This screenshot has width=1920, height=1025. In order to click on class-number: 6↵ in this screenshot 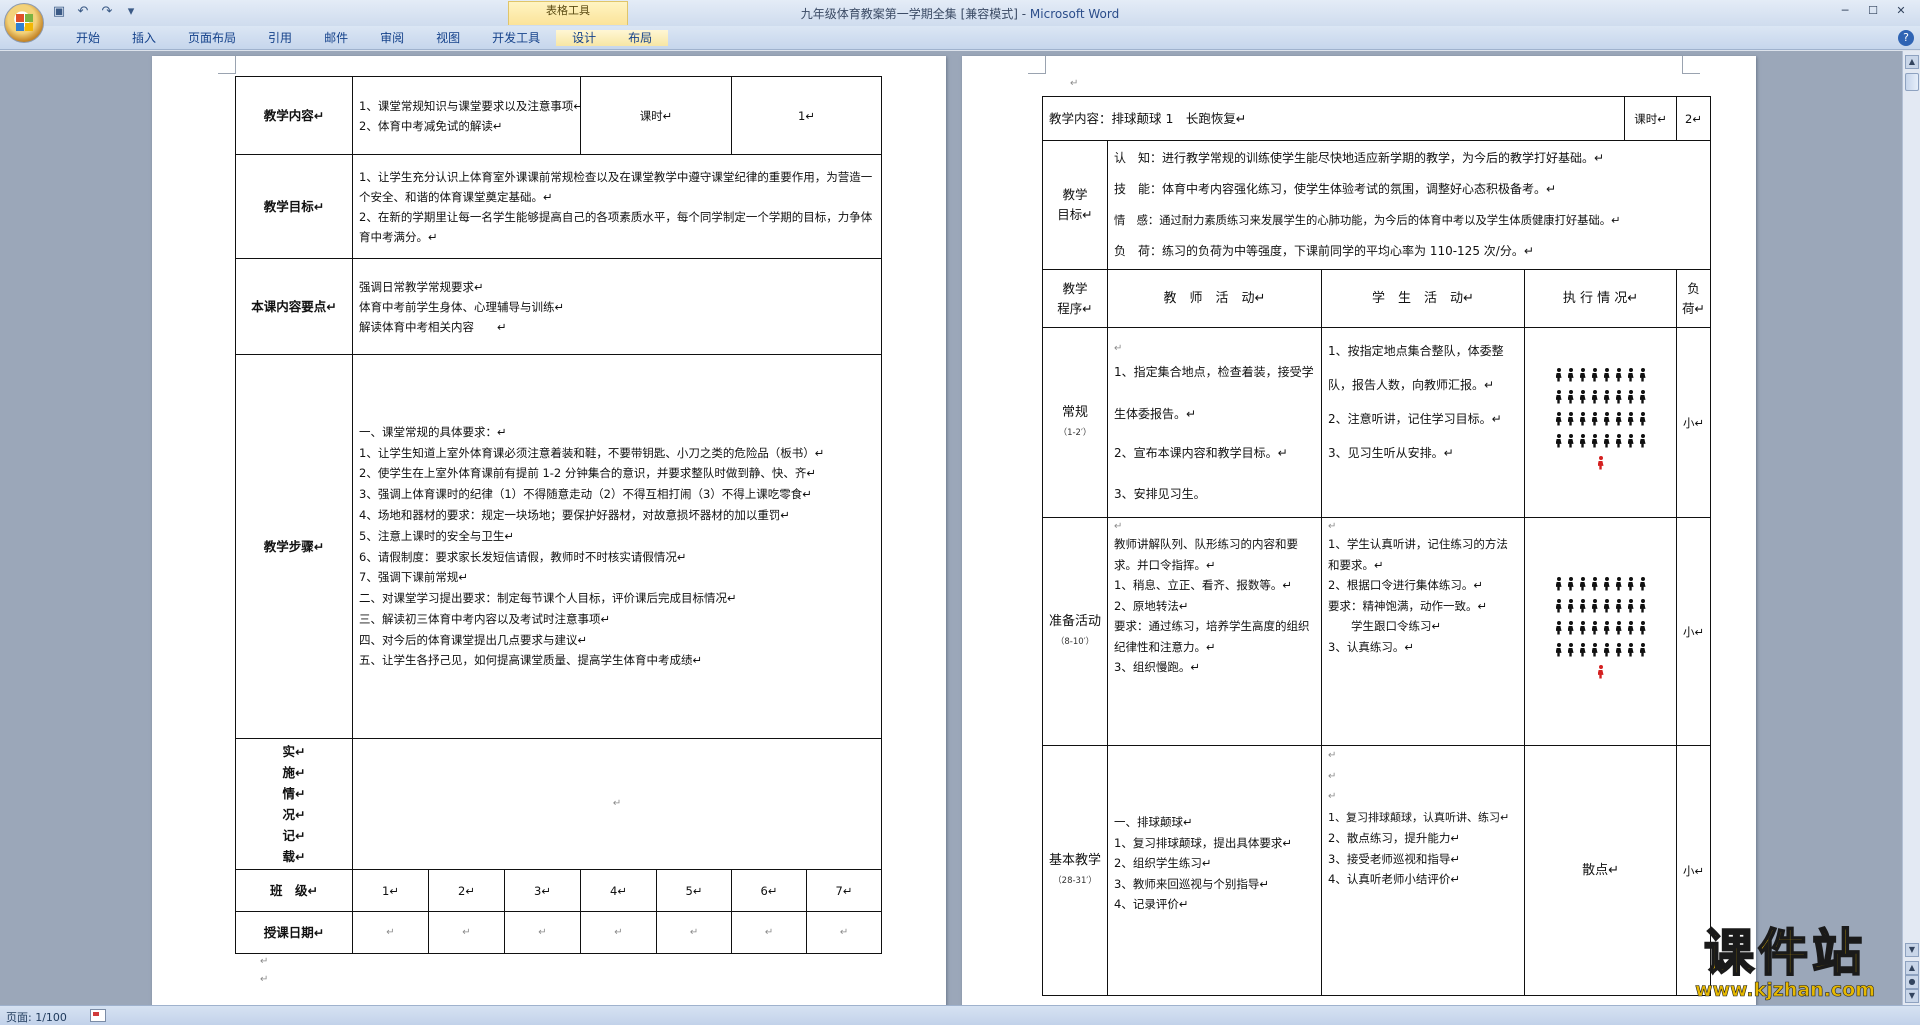, I will do `click(769, 890)`.